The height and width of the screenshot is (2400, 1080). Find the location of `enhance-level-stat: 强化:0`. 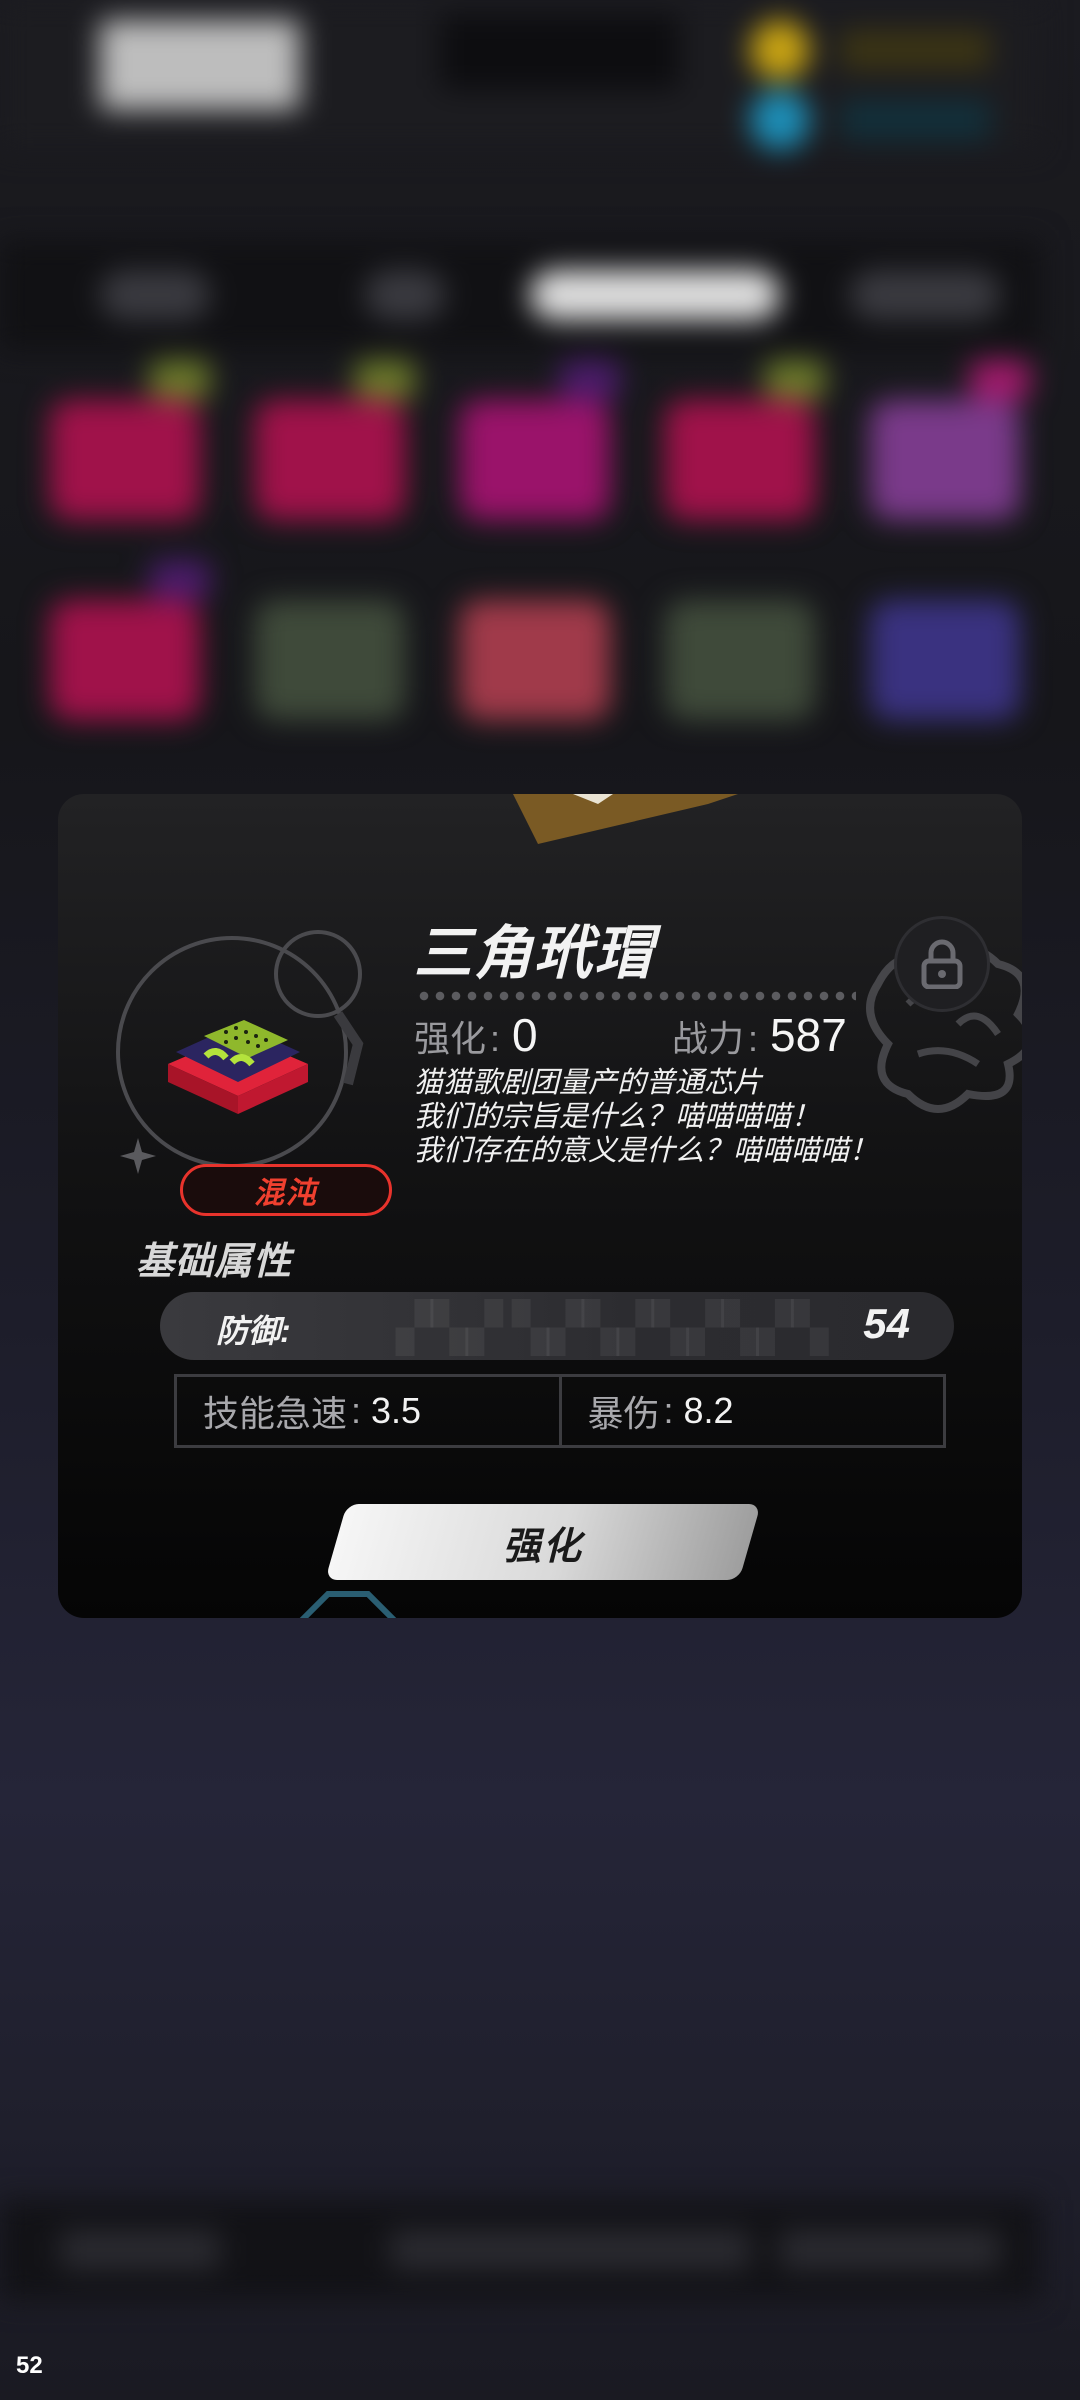

enhance-level-stat: 强化:0 is located at coordinates (476, 1035).